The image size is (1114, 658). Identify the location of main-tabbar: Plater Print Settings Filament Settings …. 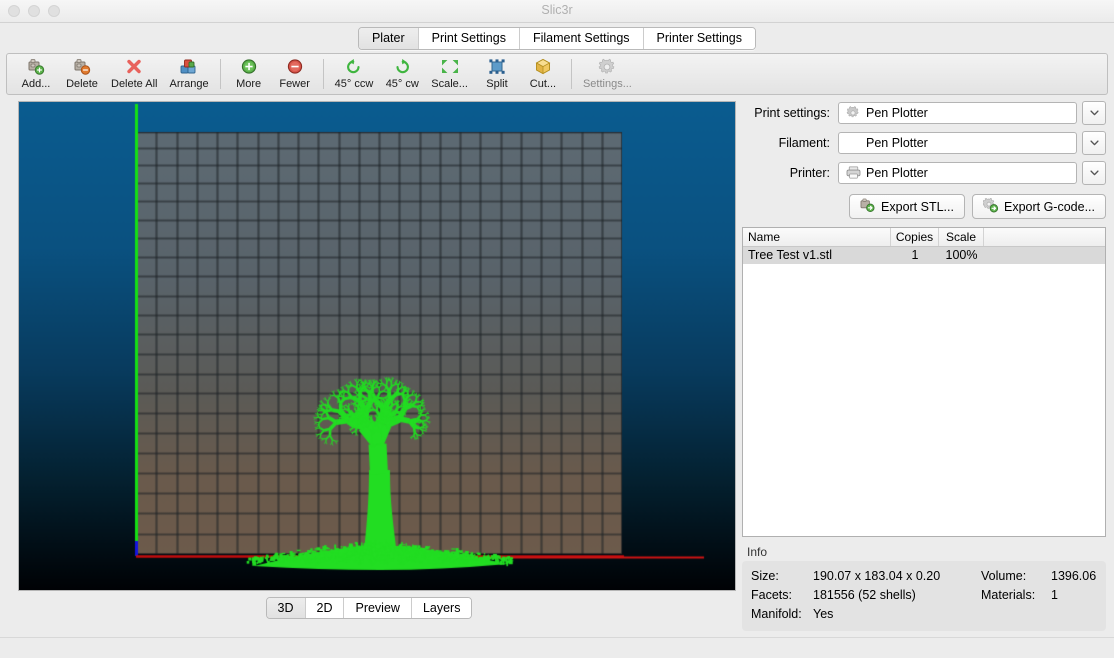
(557, 38).